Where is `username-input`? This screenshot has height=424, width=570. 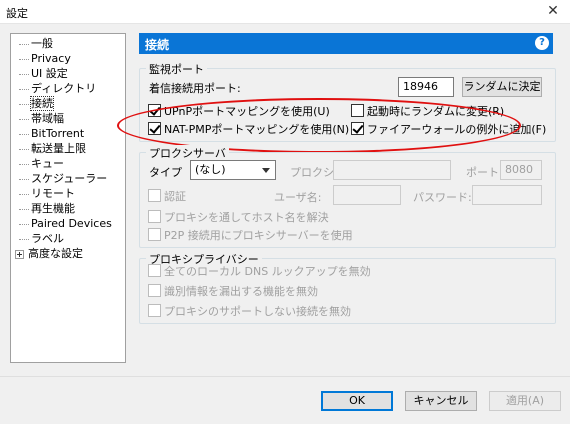
username-input is located at coordinates (367, 195).